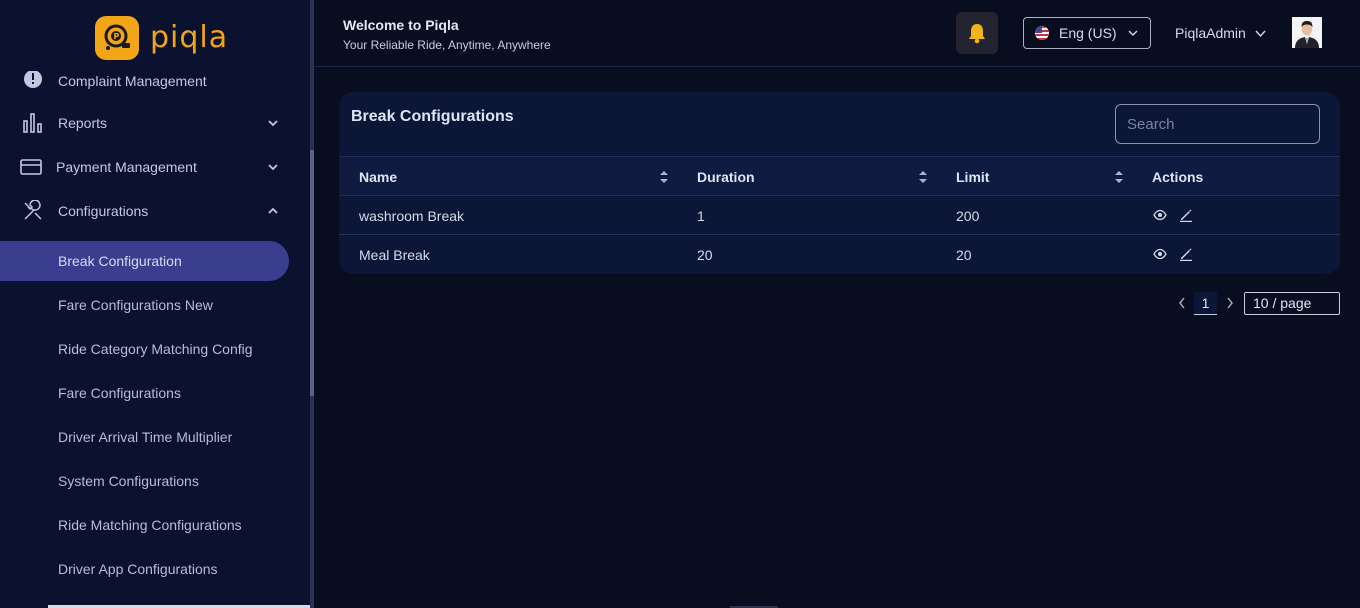 Image resolution: width=1360 pixels, height=608 pixels. I want to click on sidebar-item-reports: Reports, so click(150, 123).